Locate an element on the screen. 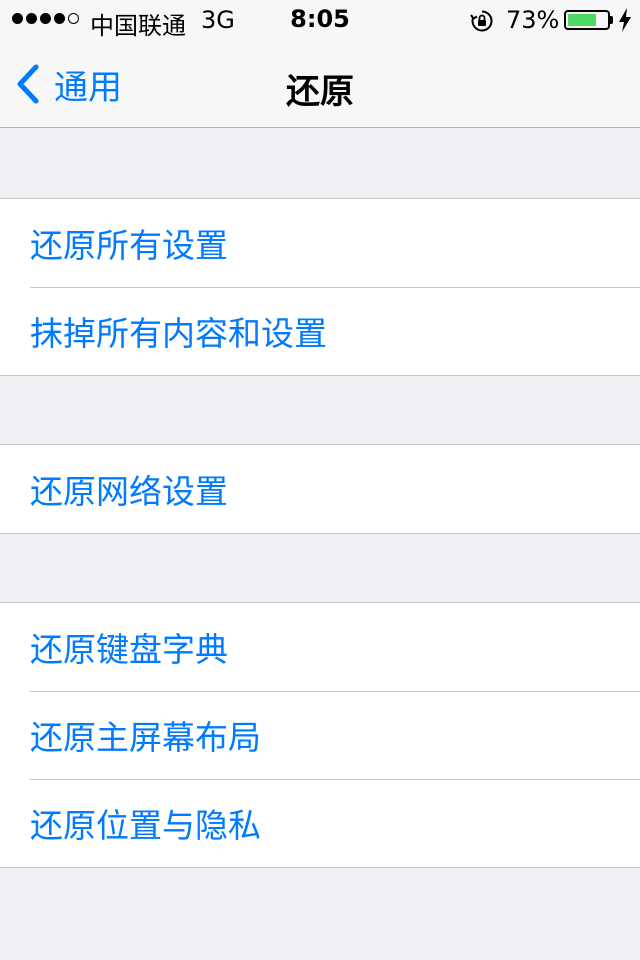 This screenshot has height=960, width=640. row-label: 还原主屏幕布局 is located at coordinates (145, 737).